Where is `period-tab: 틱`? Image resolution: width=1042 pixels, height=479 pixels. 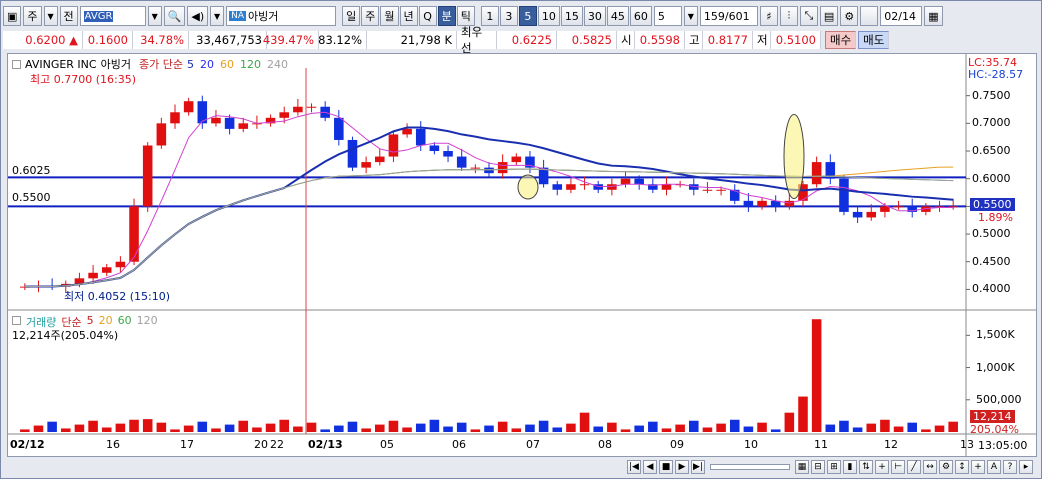 period-tab: 틱 is located at coordinates (465, 16).